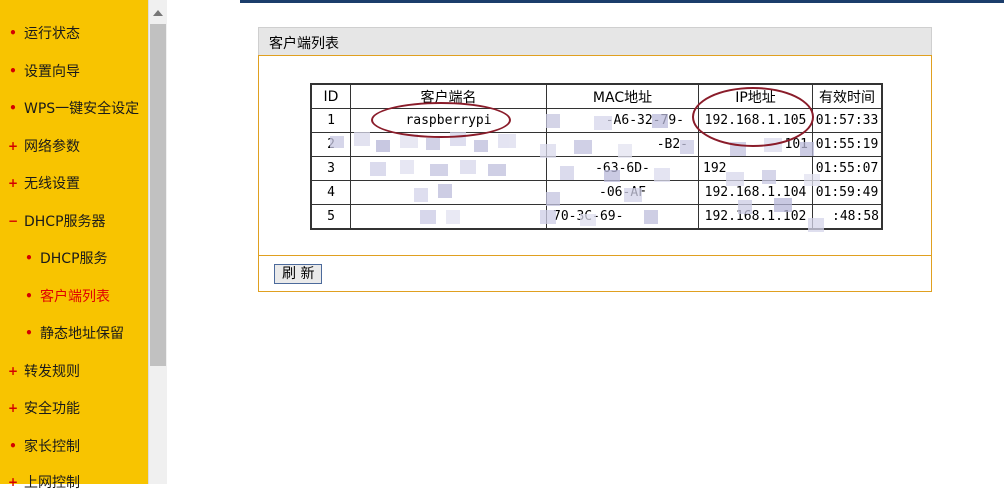  What do you see at coordinates (75, 296) in the screenshot?
I see `sidebar-item-label: 客户端列表` at bounding box center [75, 296].